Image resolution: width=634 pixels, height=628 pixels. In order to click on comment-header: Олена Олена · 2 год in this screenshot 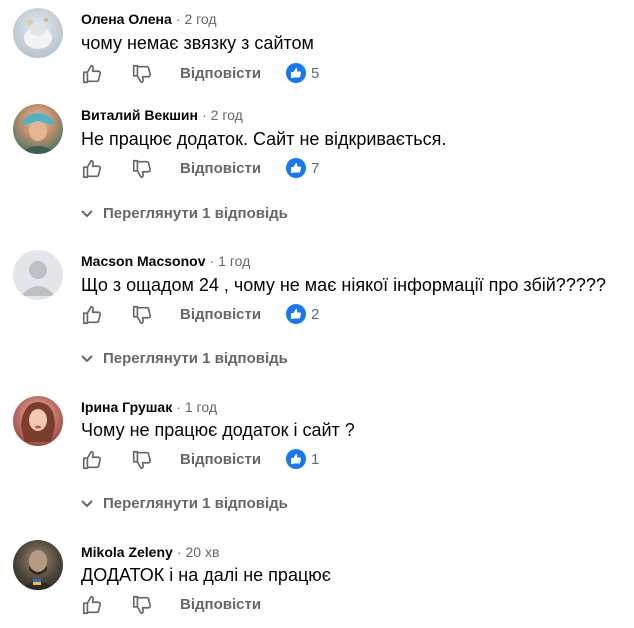, I will do `click(149, 19)`.